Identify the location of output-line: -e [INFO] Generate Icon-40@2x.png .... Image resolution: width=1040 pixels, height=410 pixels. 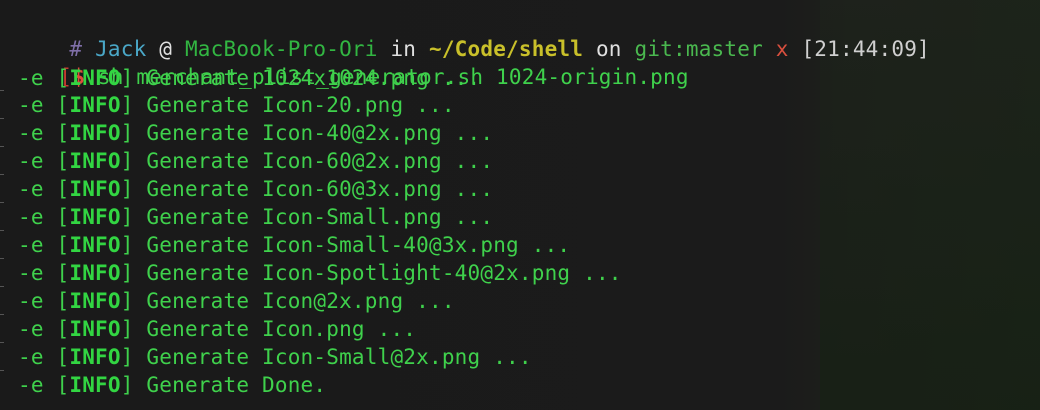
(256, 133).